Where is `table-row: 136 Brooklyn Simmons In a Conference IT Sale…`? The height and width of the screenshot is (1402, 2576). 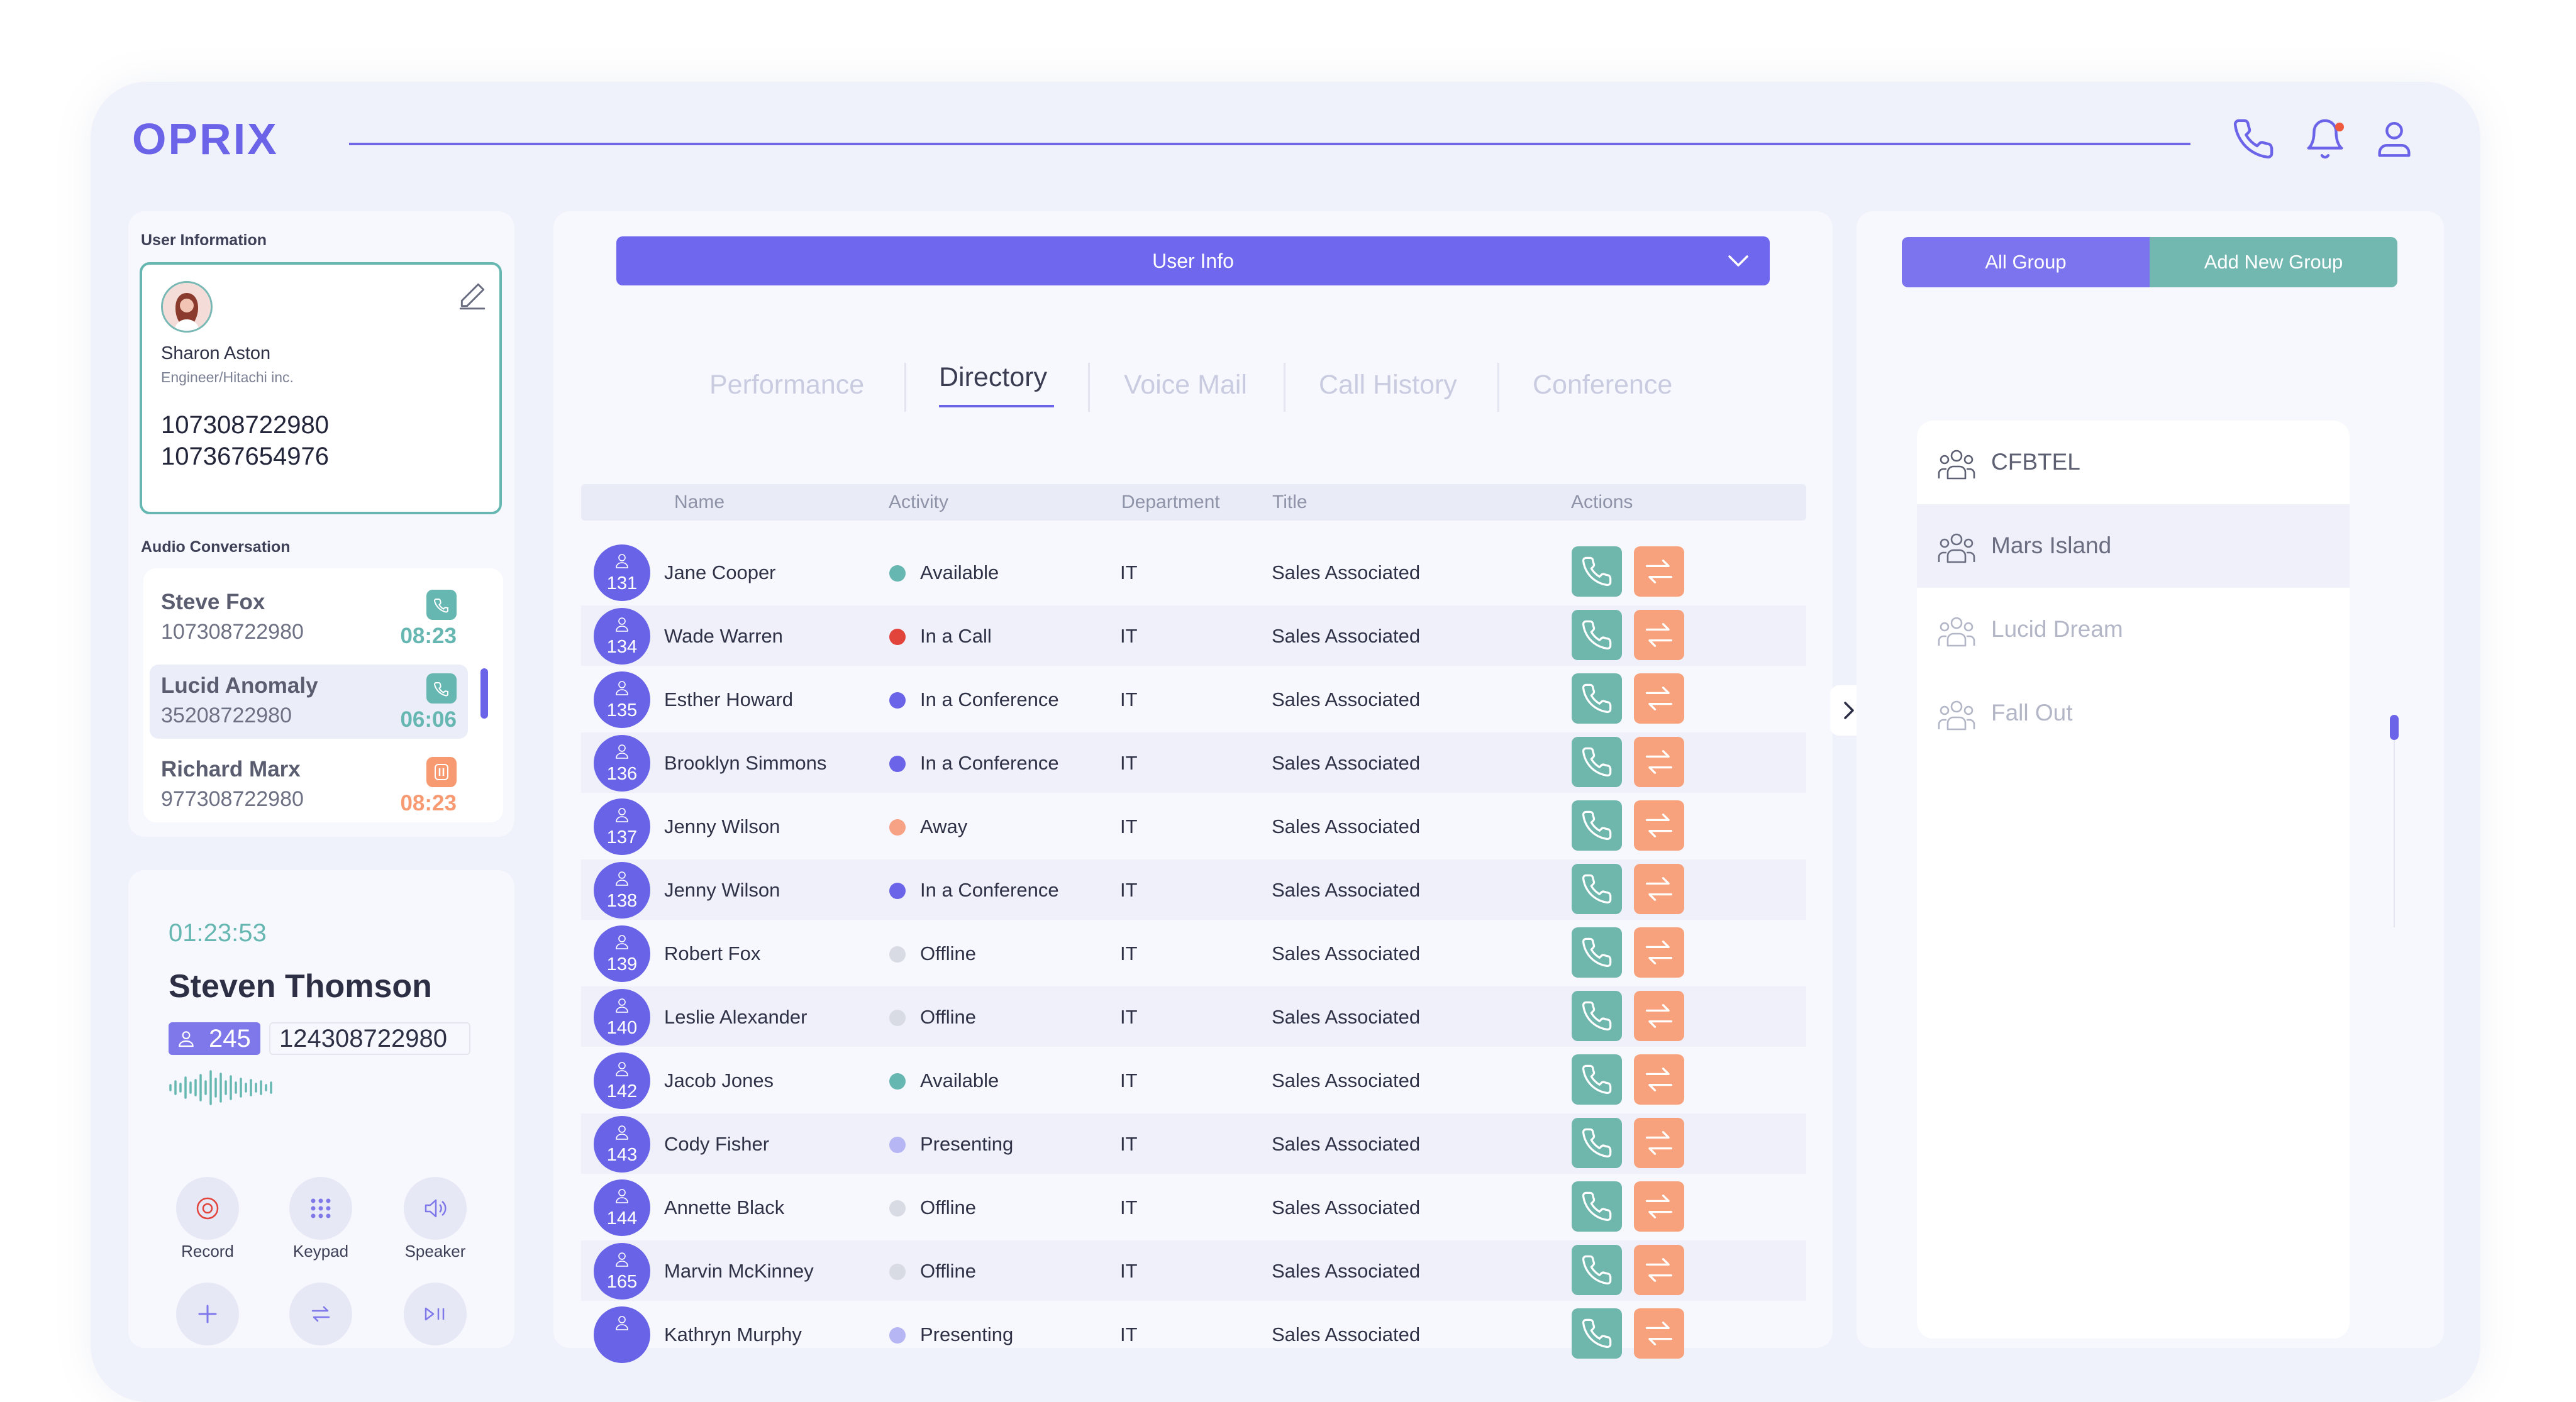
table-row: 136 Brooklyn Simmons In a Conference IT Sale… is located at coordinates (1193, 762).